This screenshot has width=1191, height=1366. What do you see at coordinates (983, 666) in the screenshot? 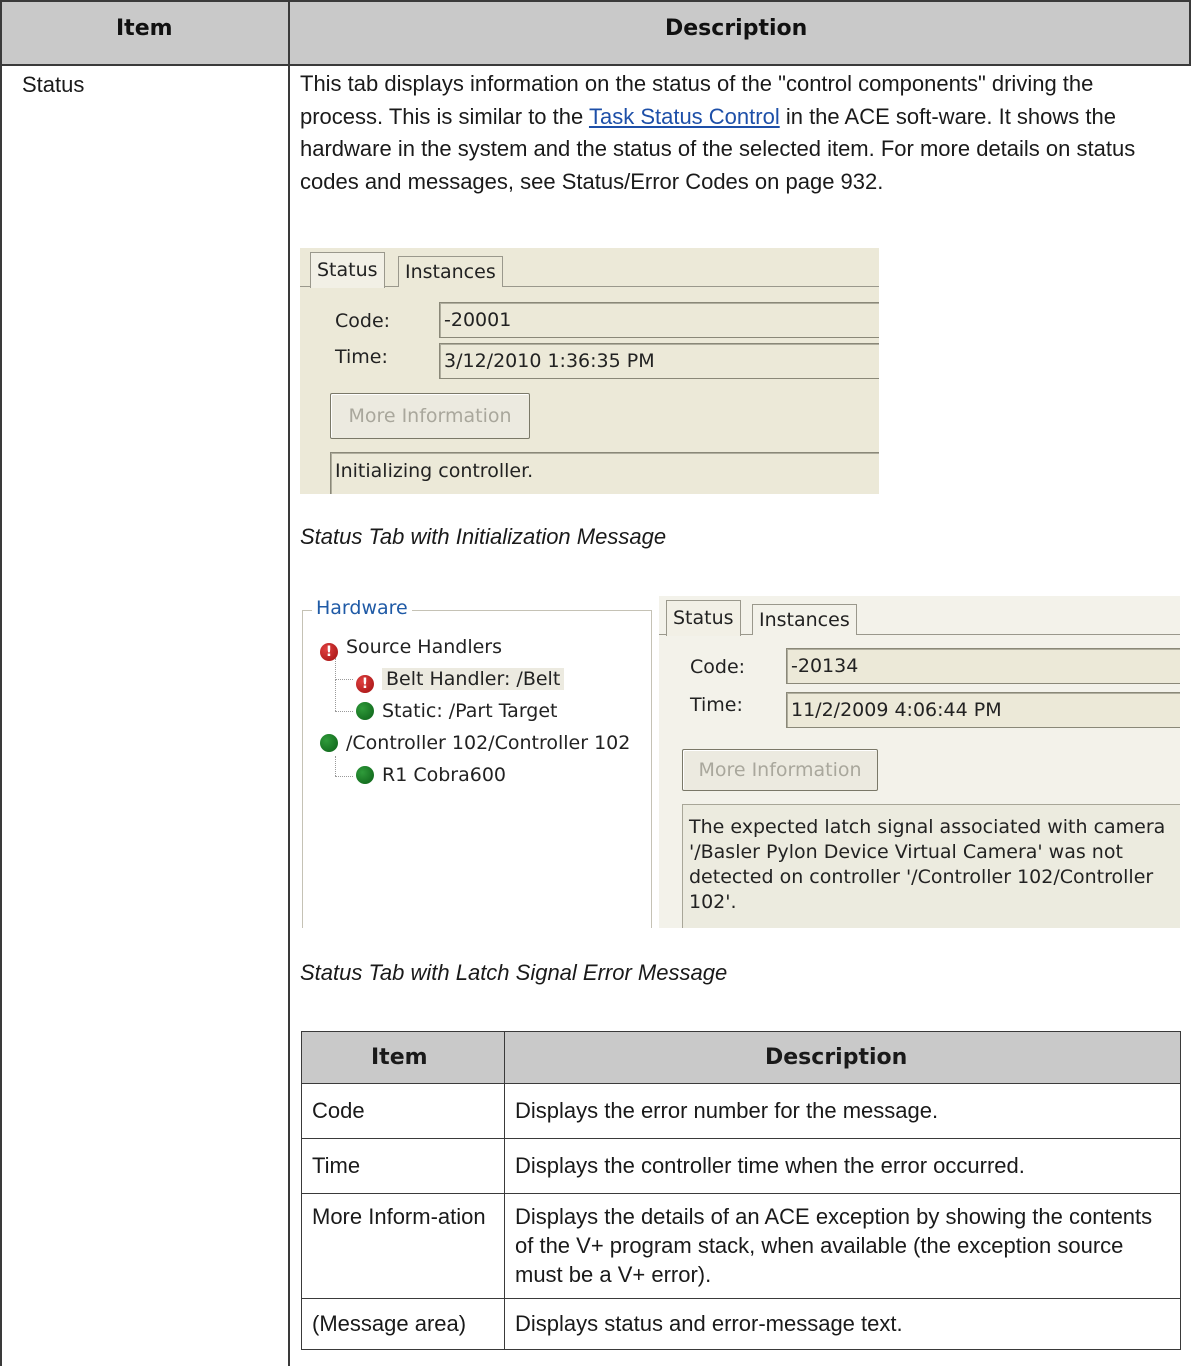
I see `code-field: -20134` at bounding box center [983, 666].